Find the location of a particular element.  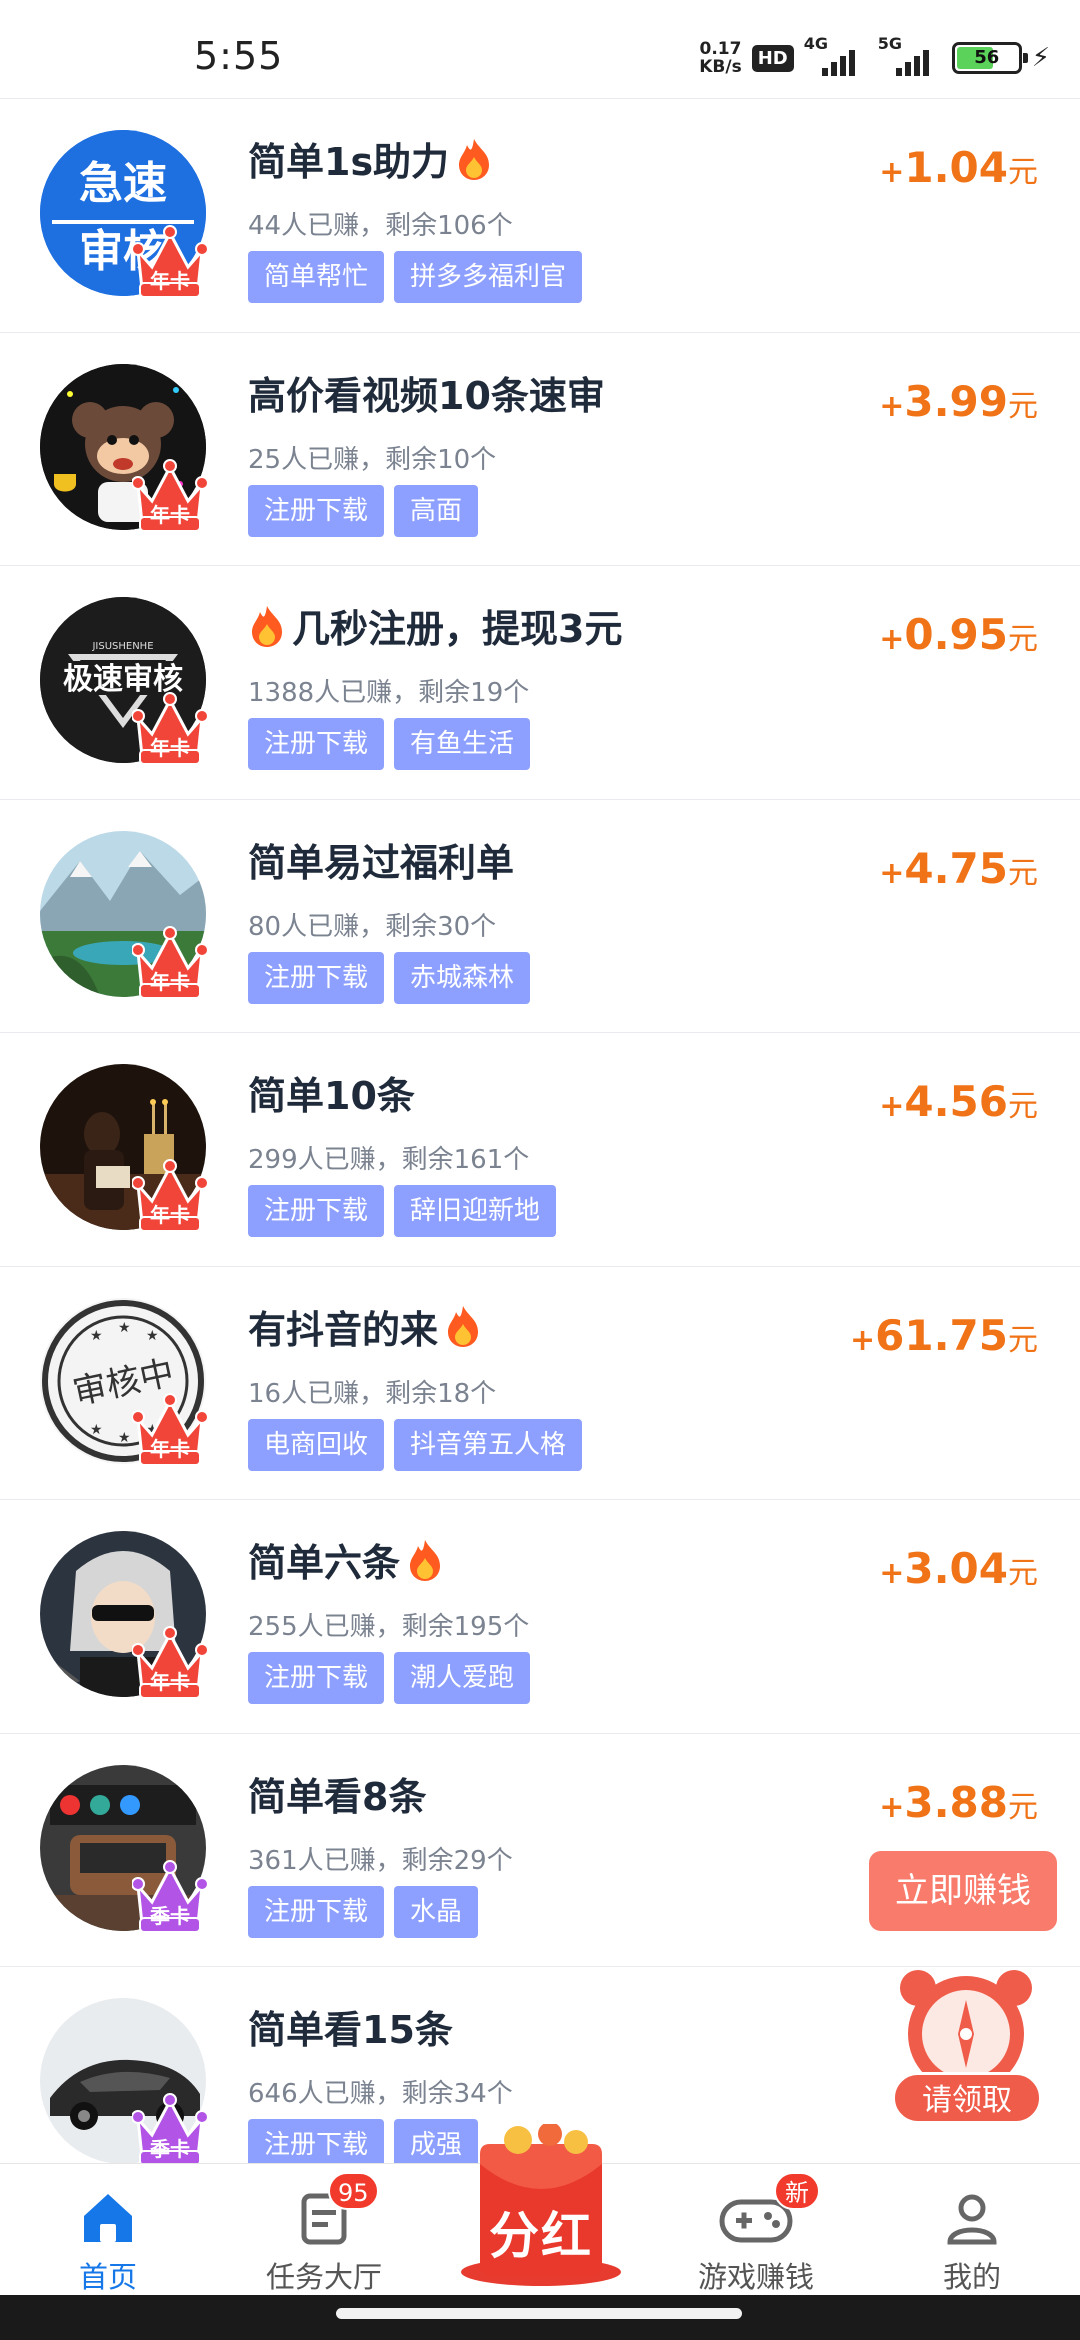

task-tag: 辞旧迎新地 is located at coordinates (475, 1211).